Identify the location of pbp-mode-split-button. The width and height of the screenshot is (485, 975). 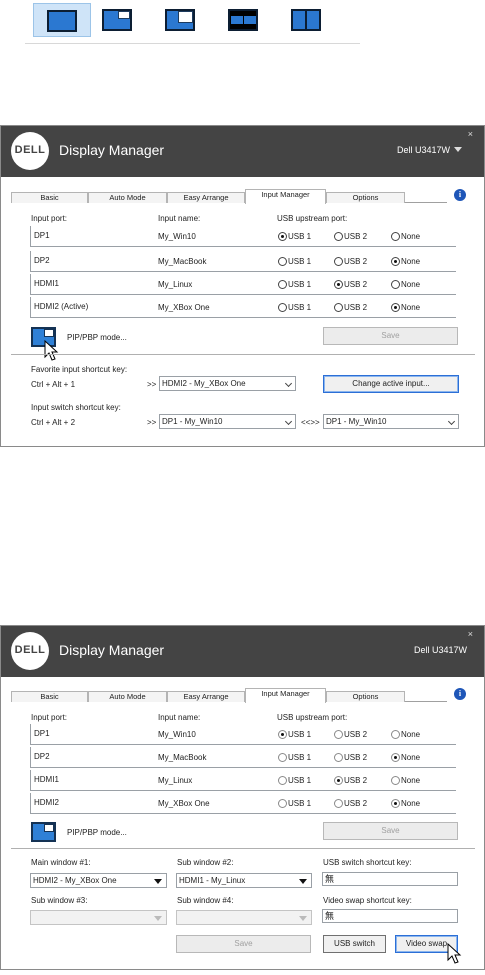
(307, 18).